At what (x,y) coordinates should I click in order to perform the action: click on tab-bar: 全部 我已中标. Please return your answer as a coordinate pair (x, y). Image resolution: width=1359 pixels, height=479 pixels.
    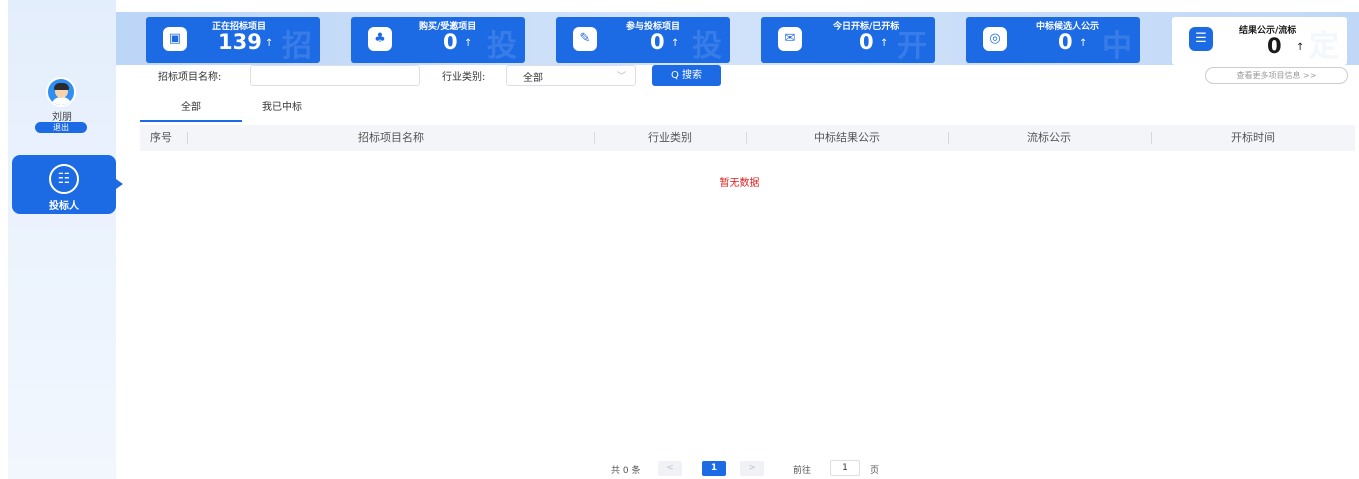
    Looking at the image, I should click on (747, 110).